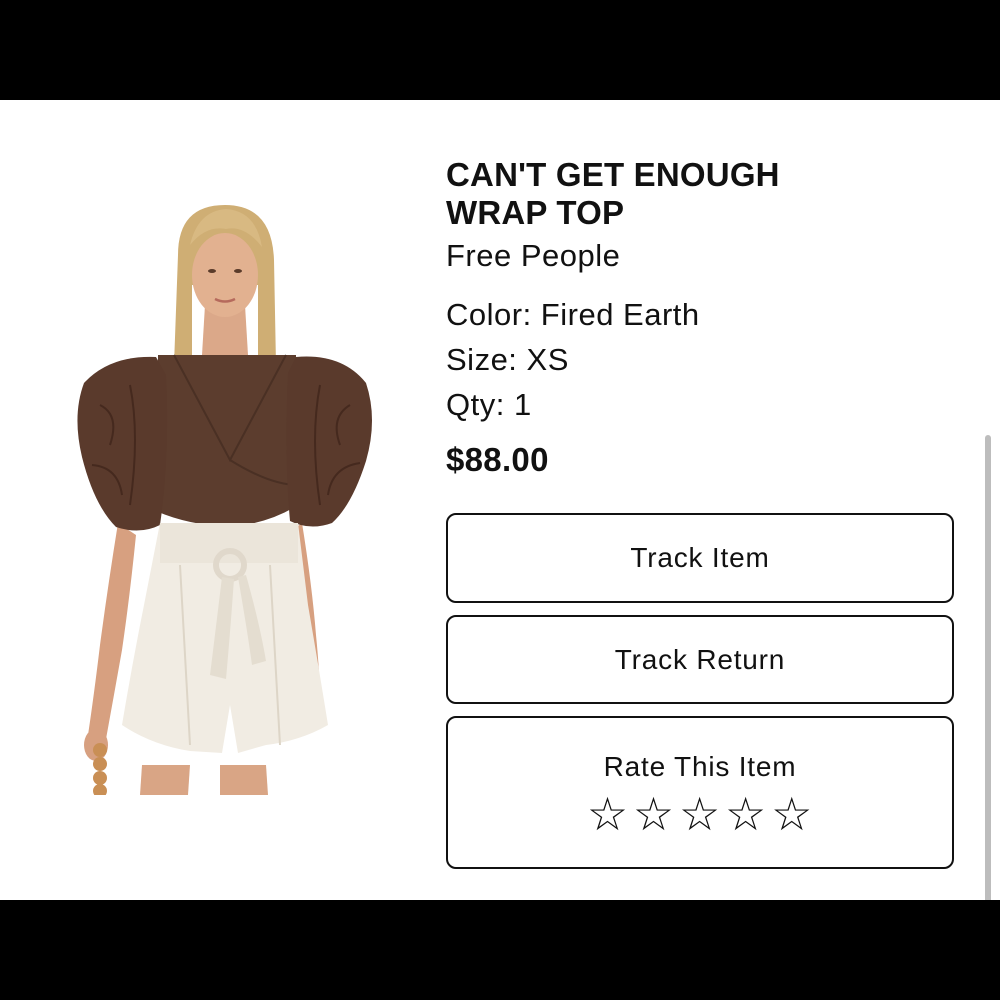 The image size is (1000, 1000). I want to click on product-title: CAN'T GET ENOUGH WRAP TOP, so click(702, 194).